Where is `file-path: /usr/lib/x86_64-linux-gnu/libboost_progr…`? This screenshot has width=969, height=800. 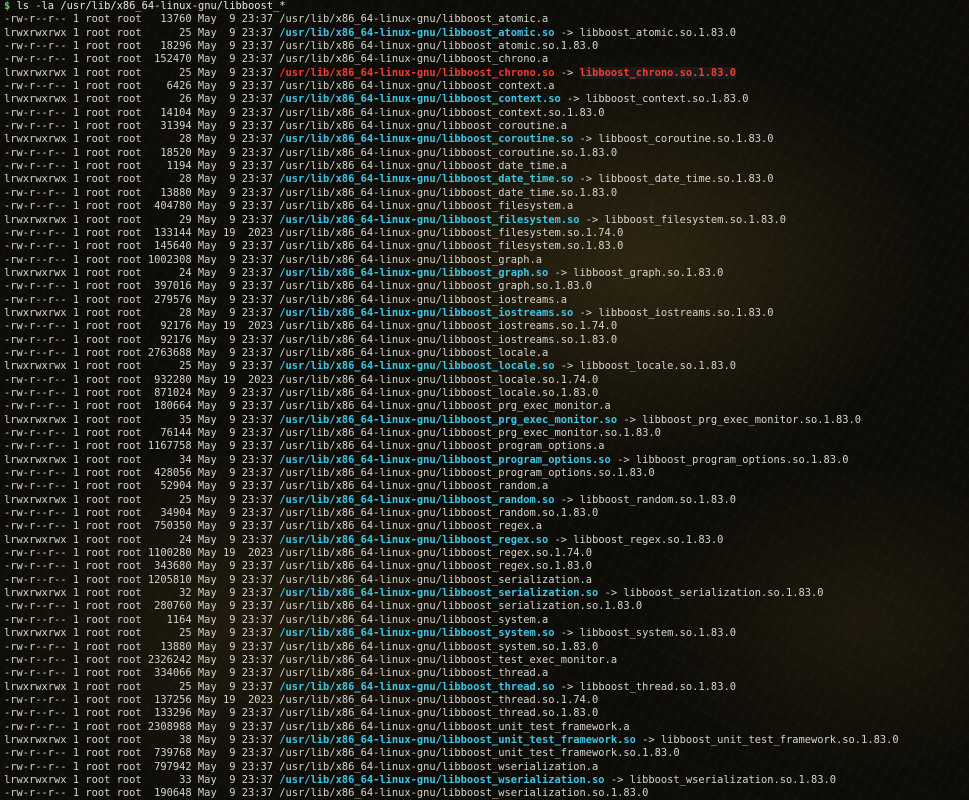 file-path: /usr/lib/x86_64-linux-gnu/libboost_progr… is located at coordinates (442, 446).